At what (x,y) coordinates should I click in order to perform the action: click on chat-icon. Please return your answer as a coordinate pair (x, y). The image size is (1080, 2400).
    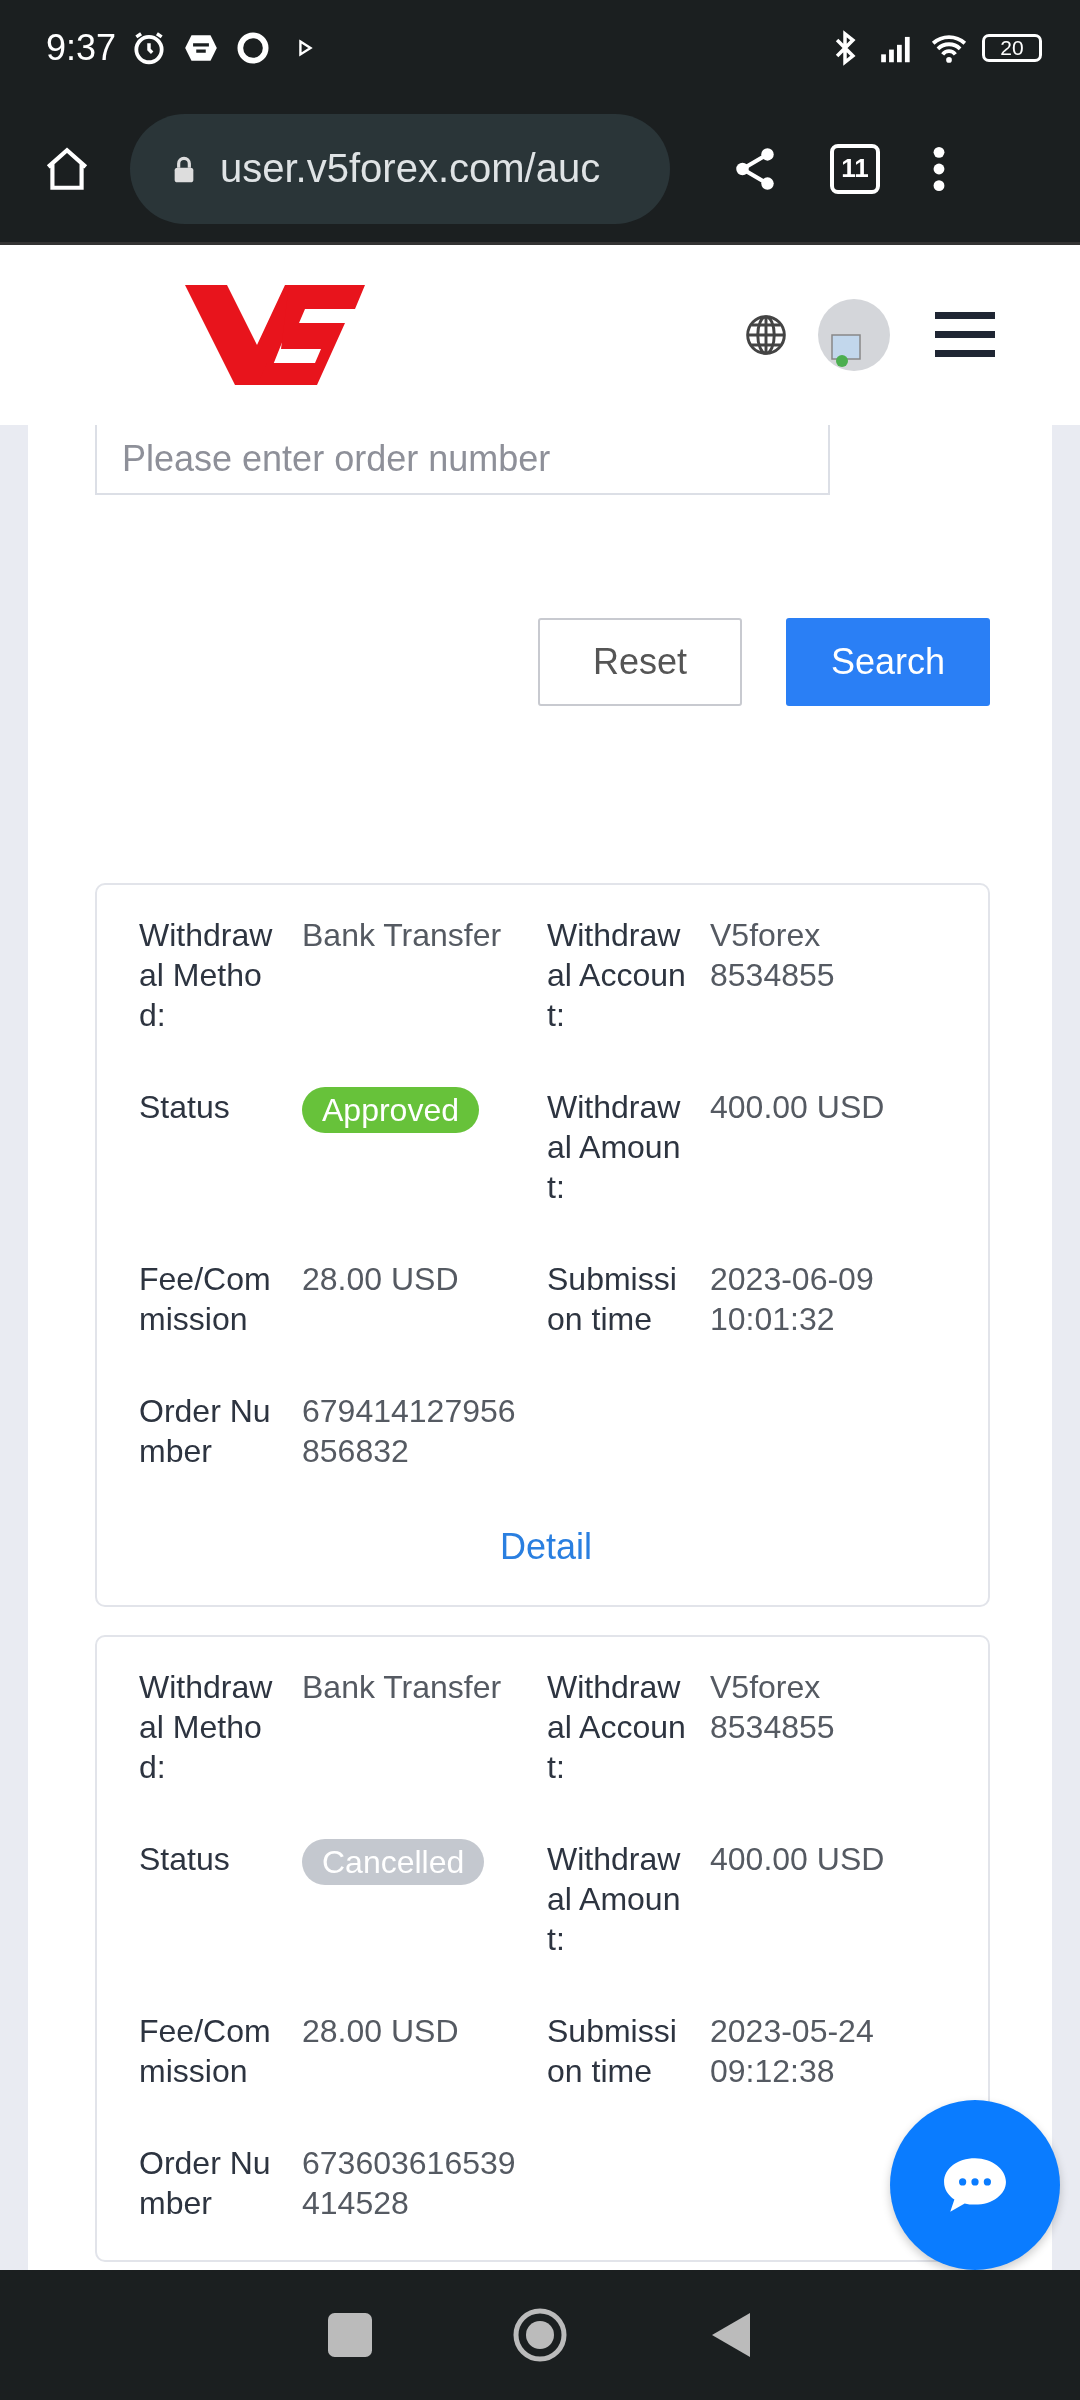
    Looking at the image, I should click on (975, 2185).